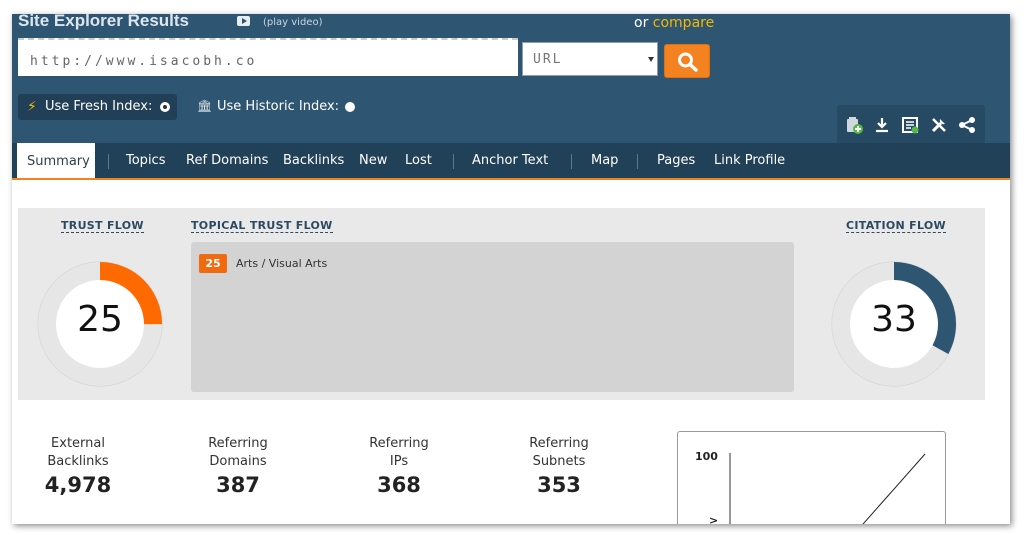 Image resolution: width=1024 pixels, height=535 pixels. I want to click on search-icon, so click(688, 62).